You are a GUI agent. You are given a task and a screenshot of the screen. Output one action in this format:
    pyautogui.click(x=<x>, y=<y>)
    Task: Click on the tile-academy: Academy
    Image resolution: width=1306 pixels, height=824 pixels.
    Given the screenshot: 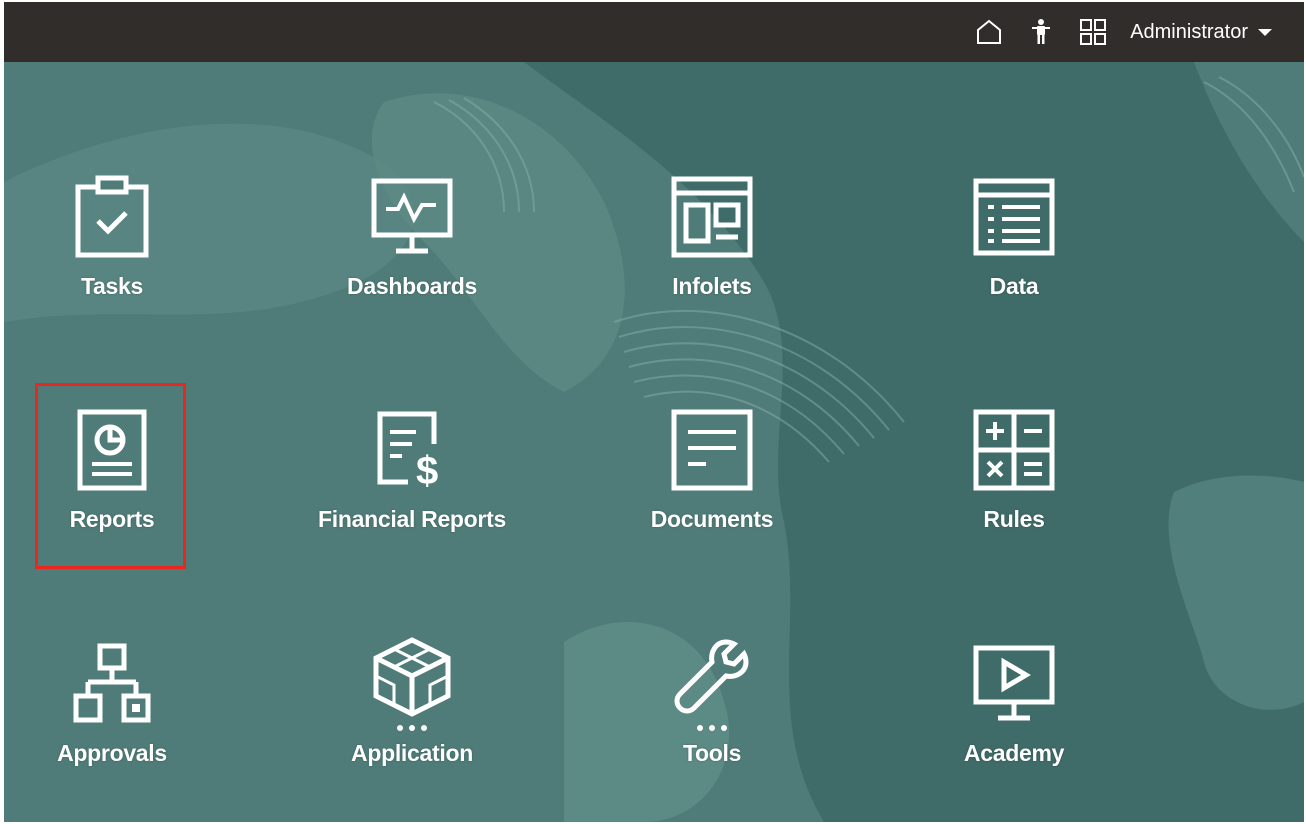 What is the action you would take?
    pyautogui.click(x=1014, y=728)
    